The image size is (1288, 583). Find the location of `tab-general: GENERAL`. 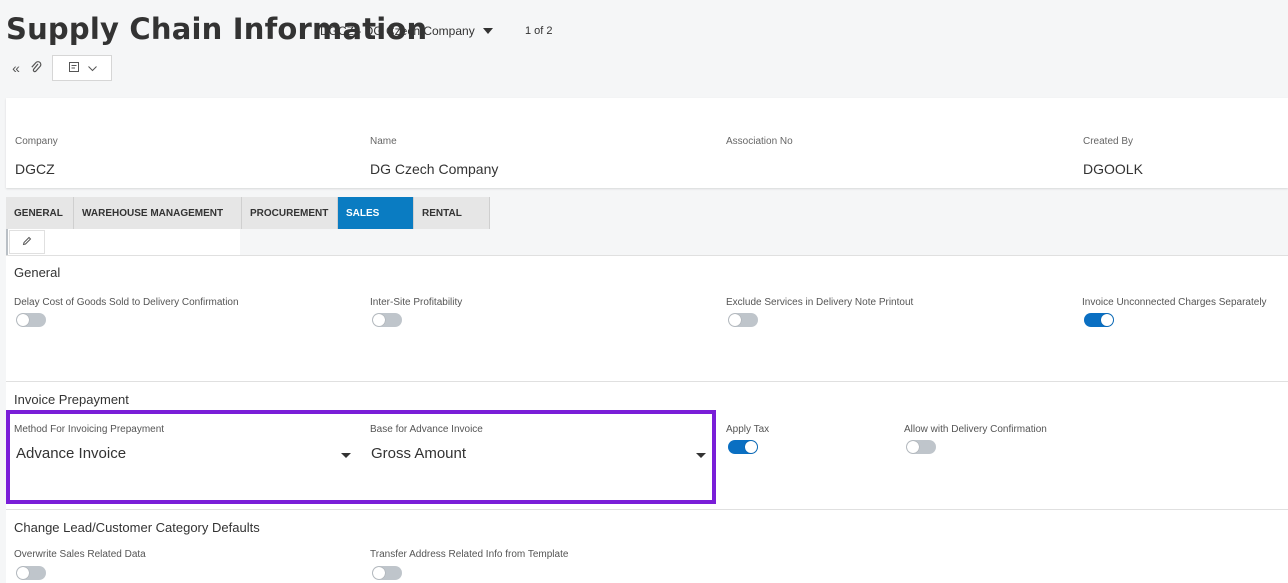

tab-general: GENERAL is located at coordinates (40, 213).